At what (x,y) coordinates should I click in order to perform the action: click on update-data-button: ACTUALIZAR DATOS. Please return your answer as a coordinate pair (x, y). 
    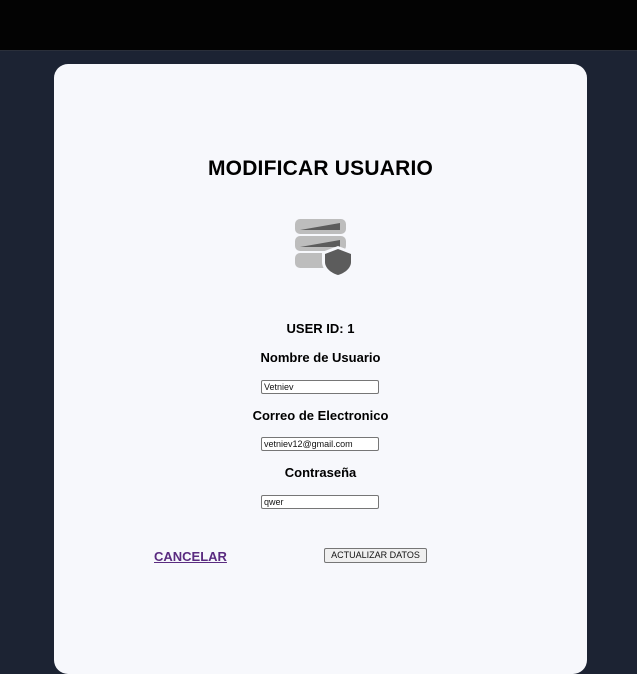
    Looking at the image, I should click on (375, 555).